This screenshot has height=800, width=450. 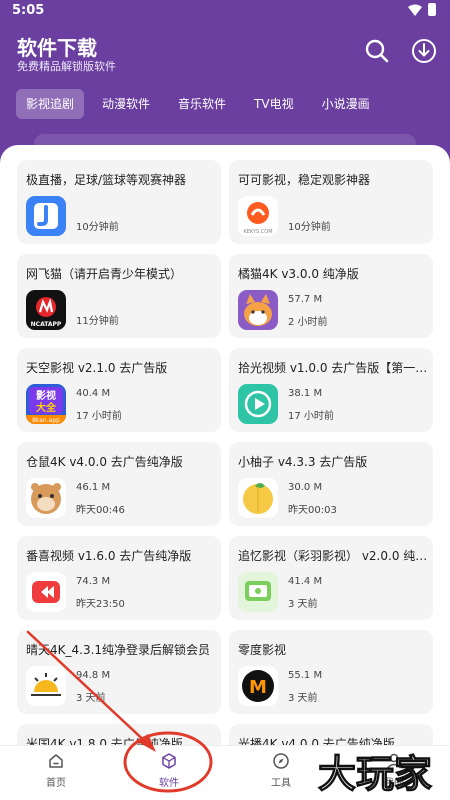 What do you see at coordinates (305, 299) in the screenshot?
I see `app-size: 57.7 M` at bounding box center [305, 299].